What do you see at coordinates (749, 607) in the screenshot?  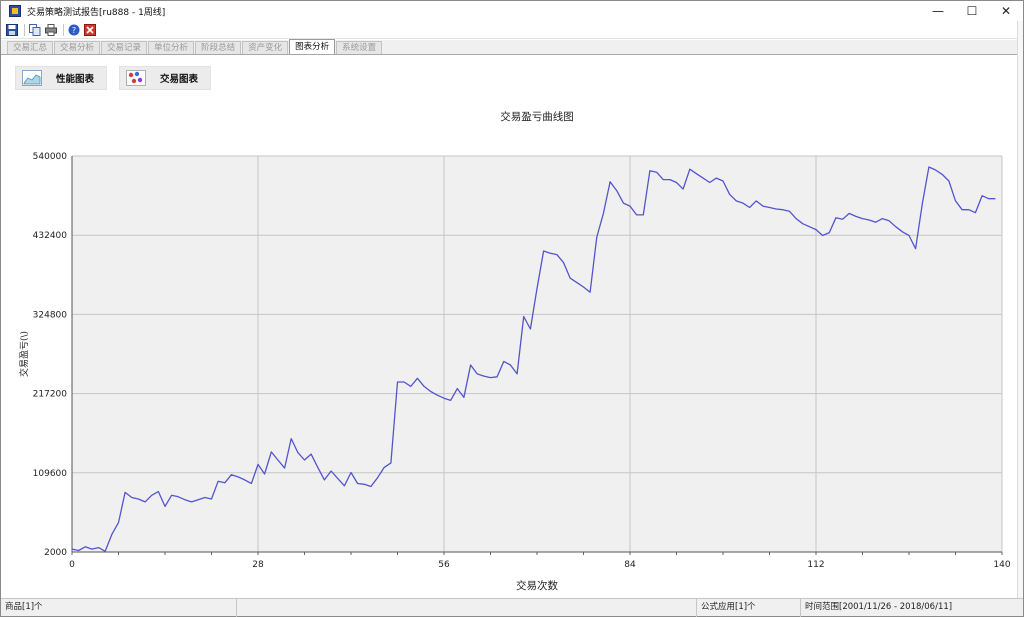 I see `status-formula-count: 公式应用[1]个` at bounding box center [749, 607].